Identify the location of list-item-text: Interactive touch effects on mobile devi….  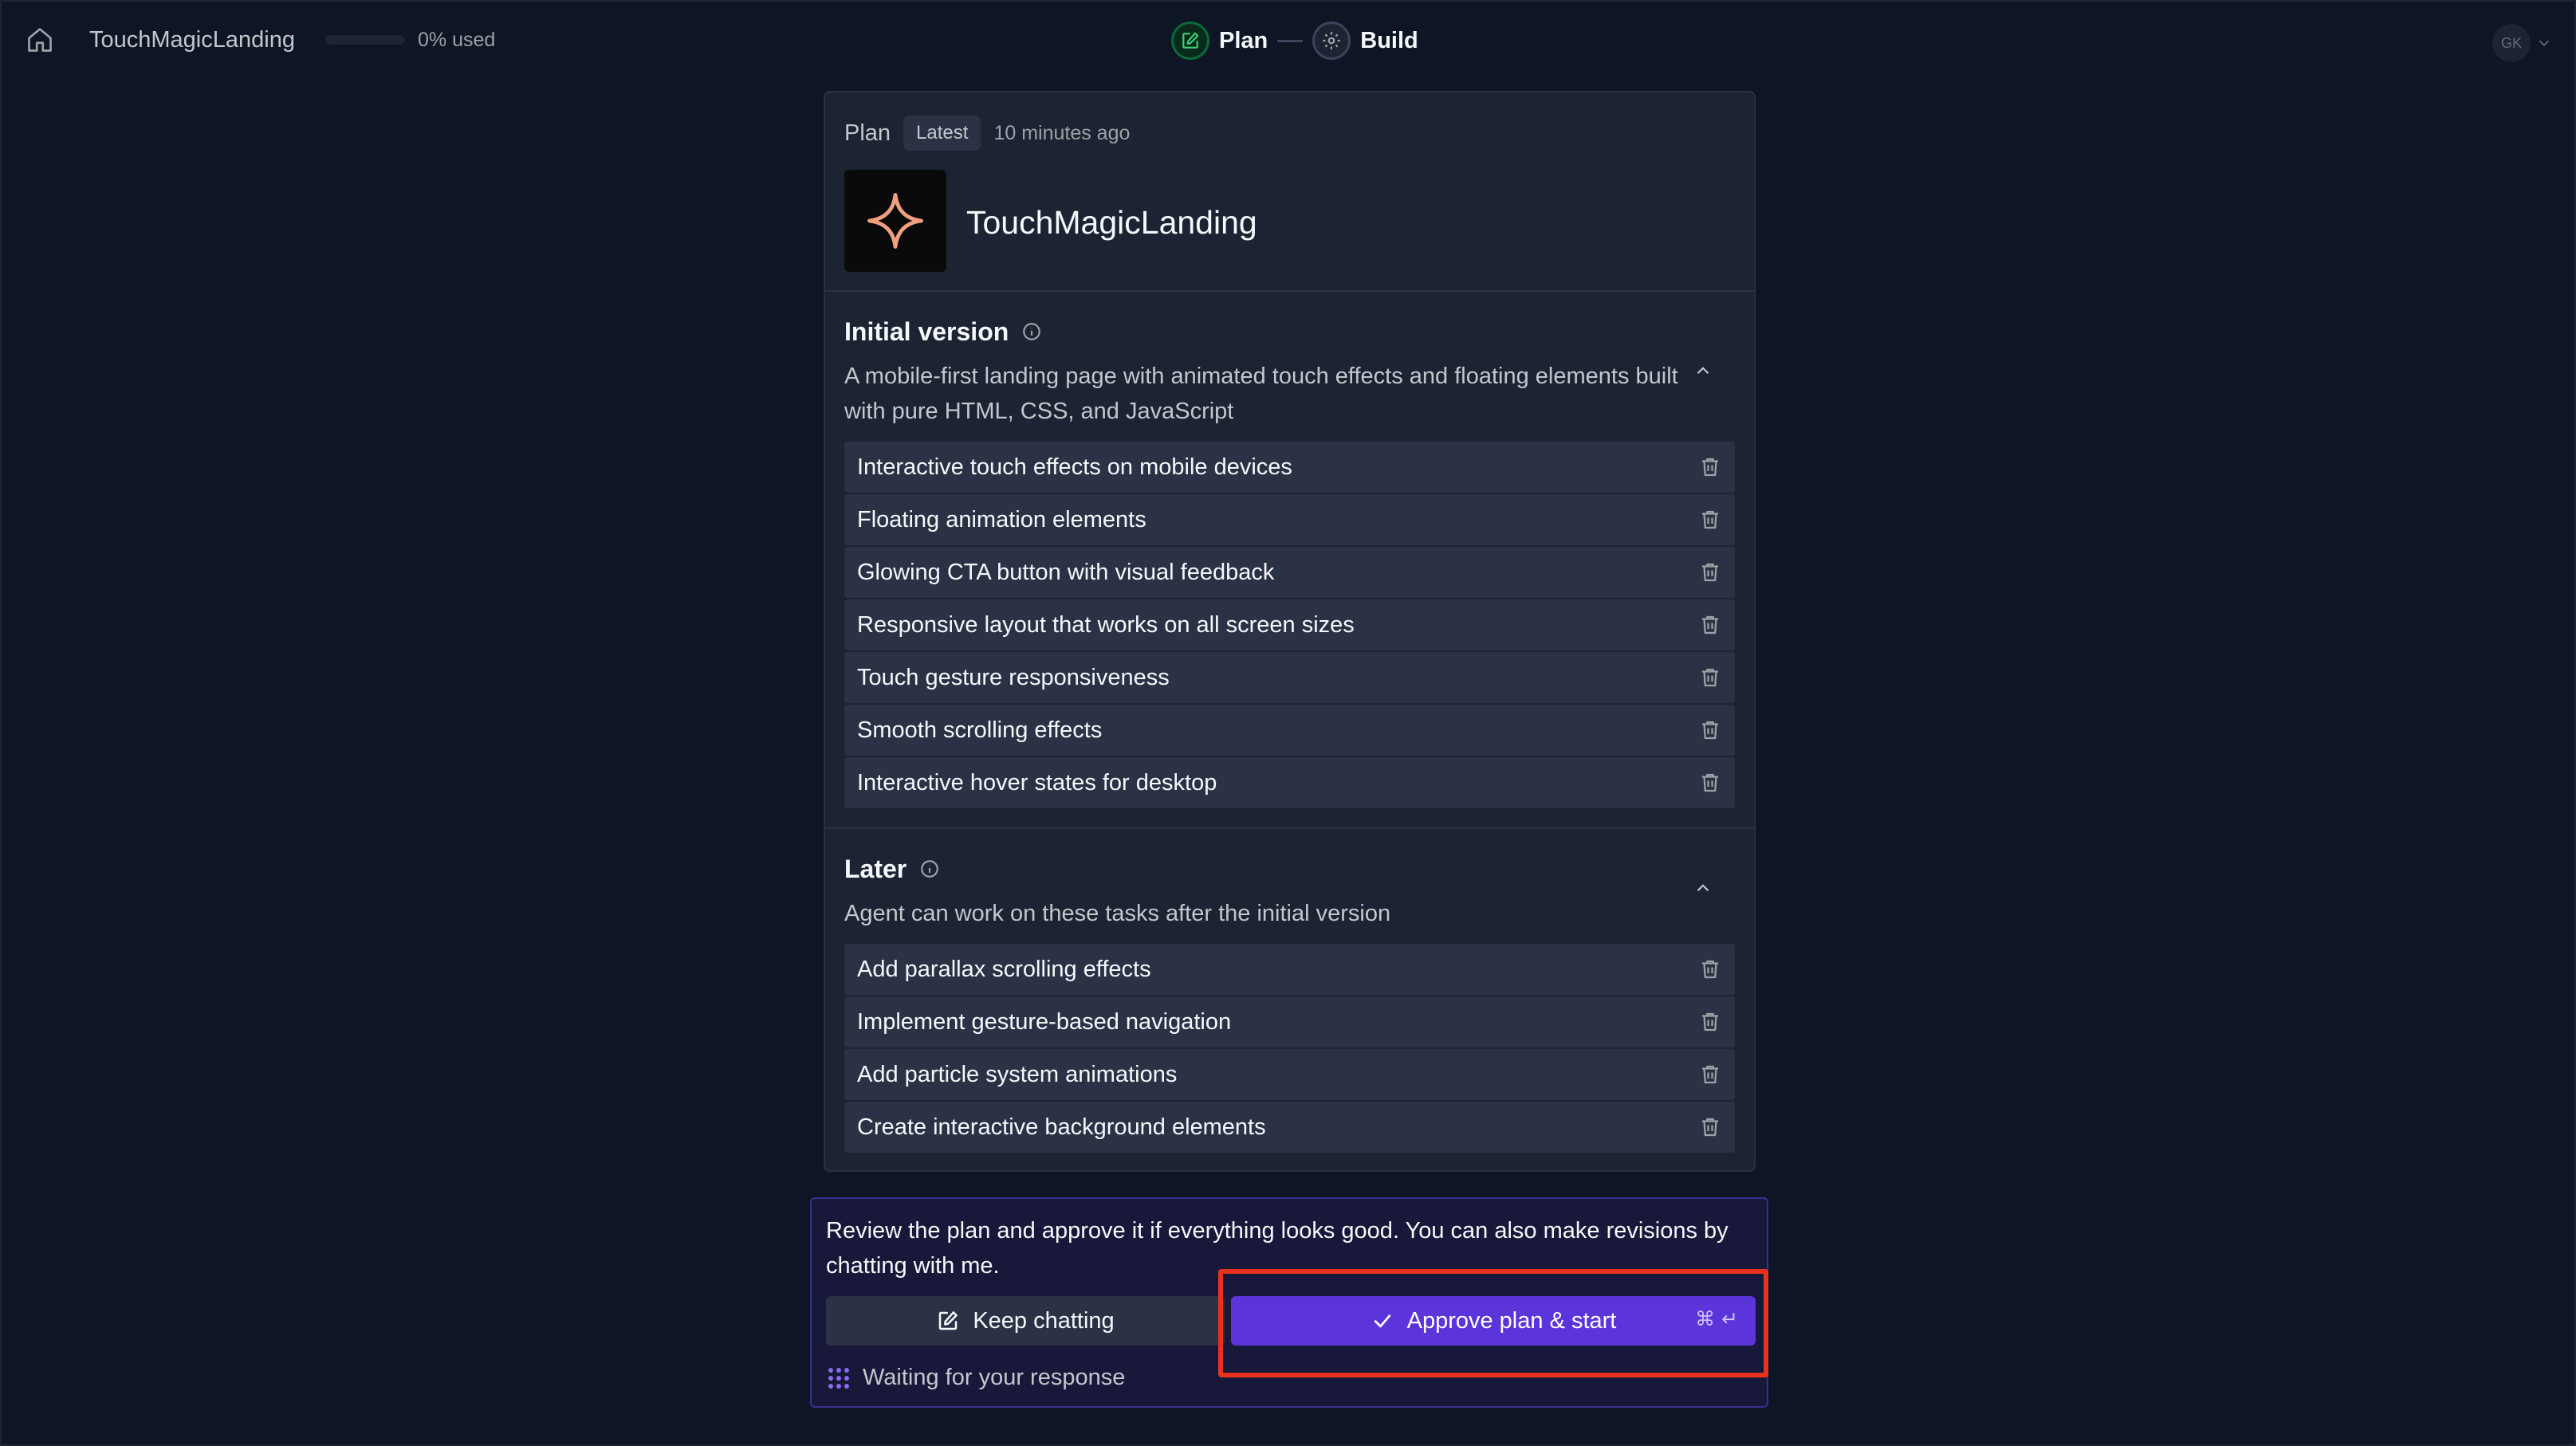
(1074, 467).